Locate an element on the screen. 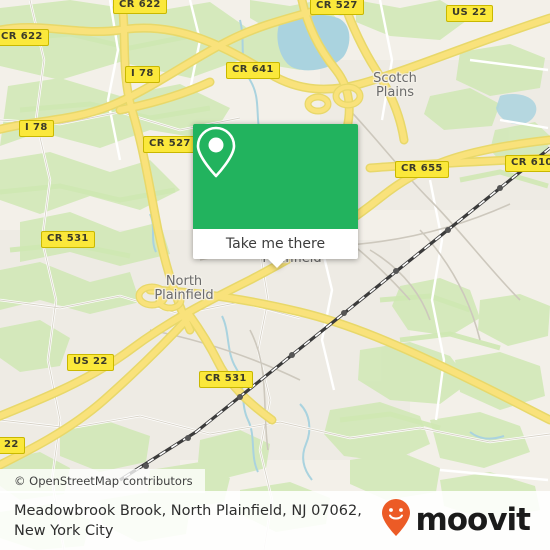  shield-cr-531-left: CR 531 is located at coordinates (68, 239).